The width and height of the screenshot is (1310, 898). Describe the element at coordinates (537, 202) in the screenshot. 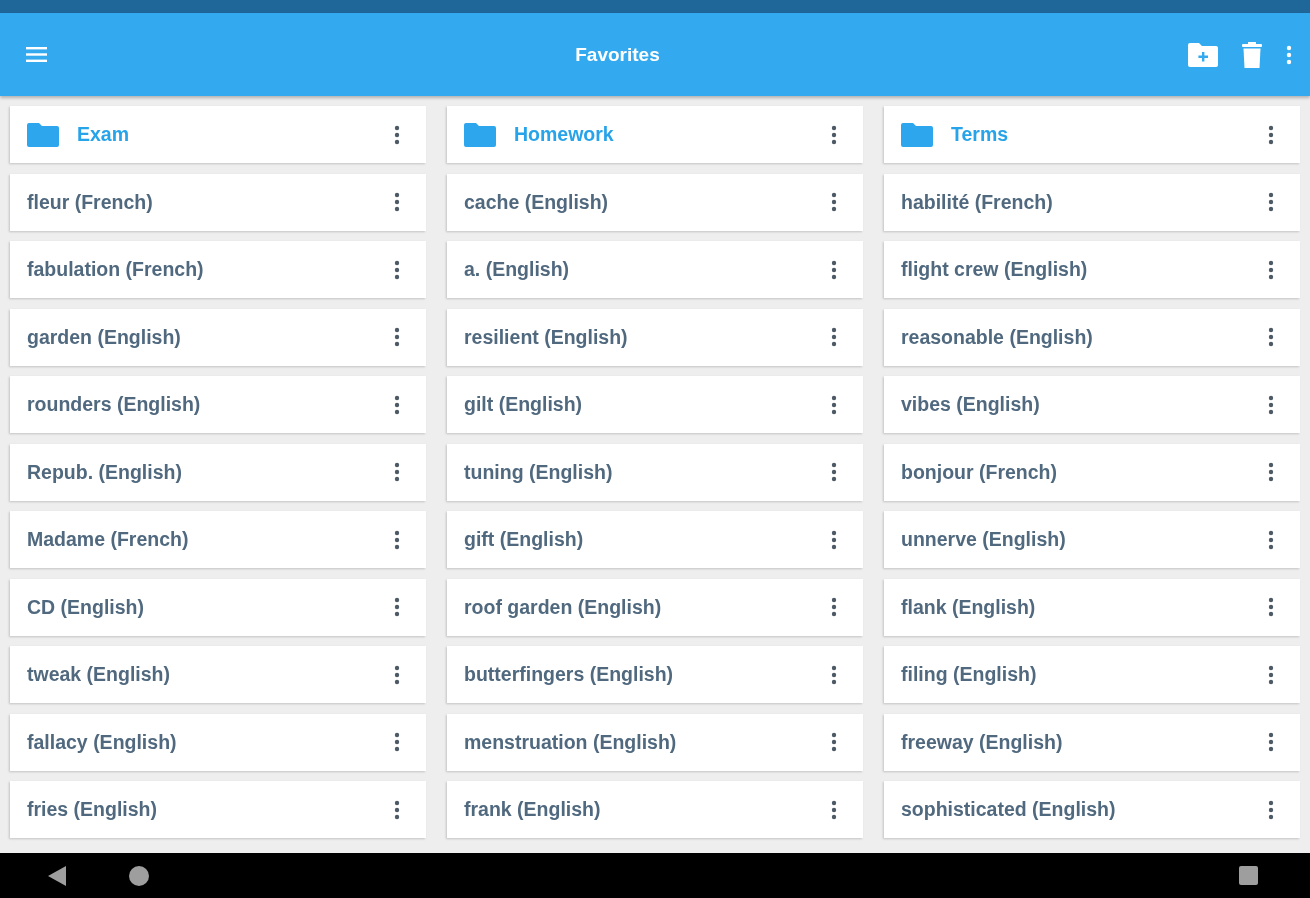

I see `item-label: cache (English)` at that location.